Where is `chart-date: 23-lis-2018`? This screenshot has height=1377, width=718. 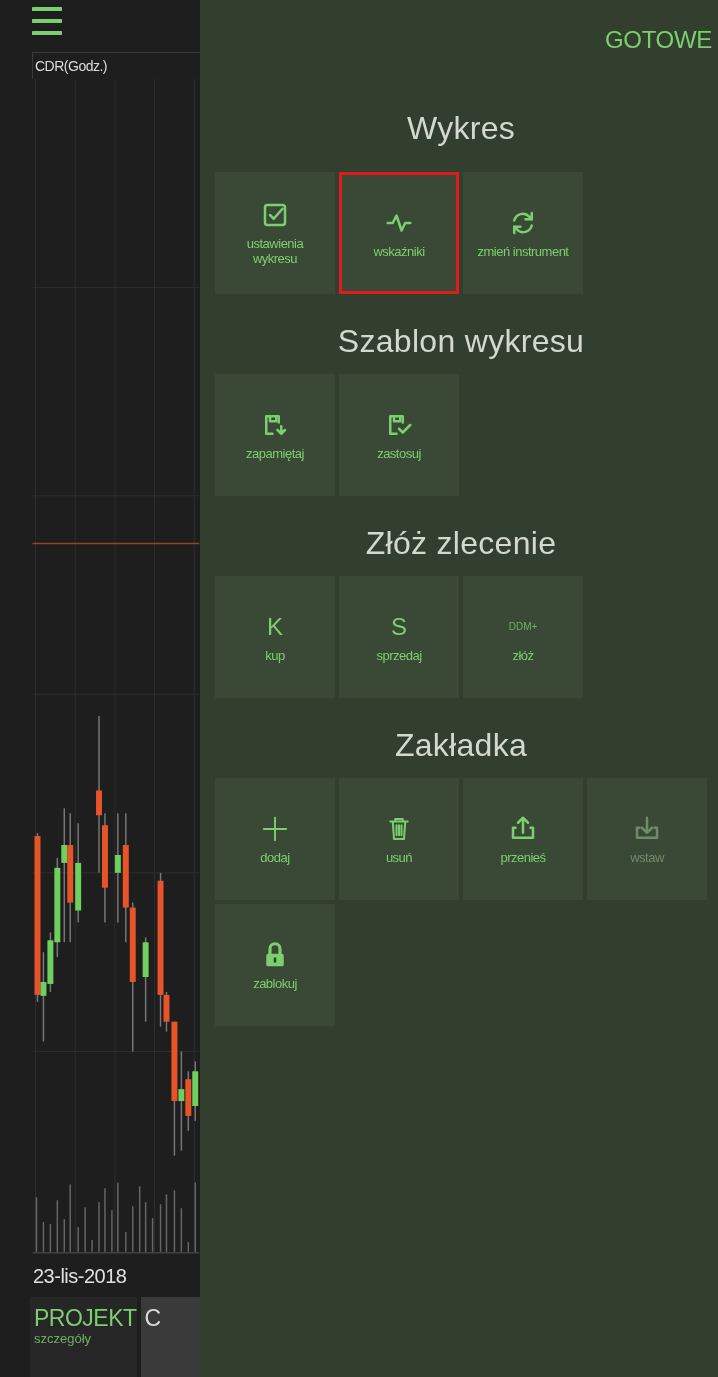 chart-date: 23-lis-2018 is located at coordinates (80, 1277).